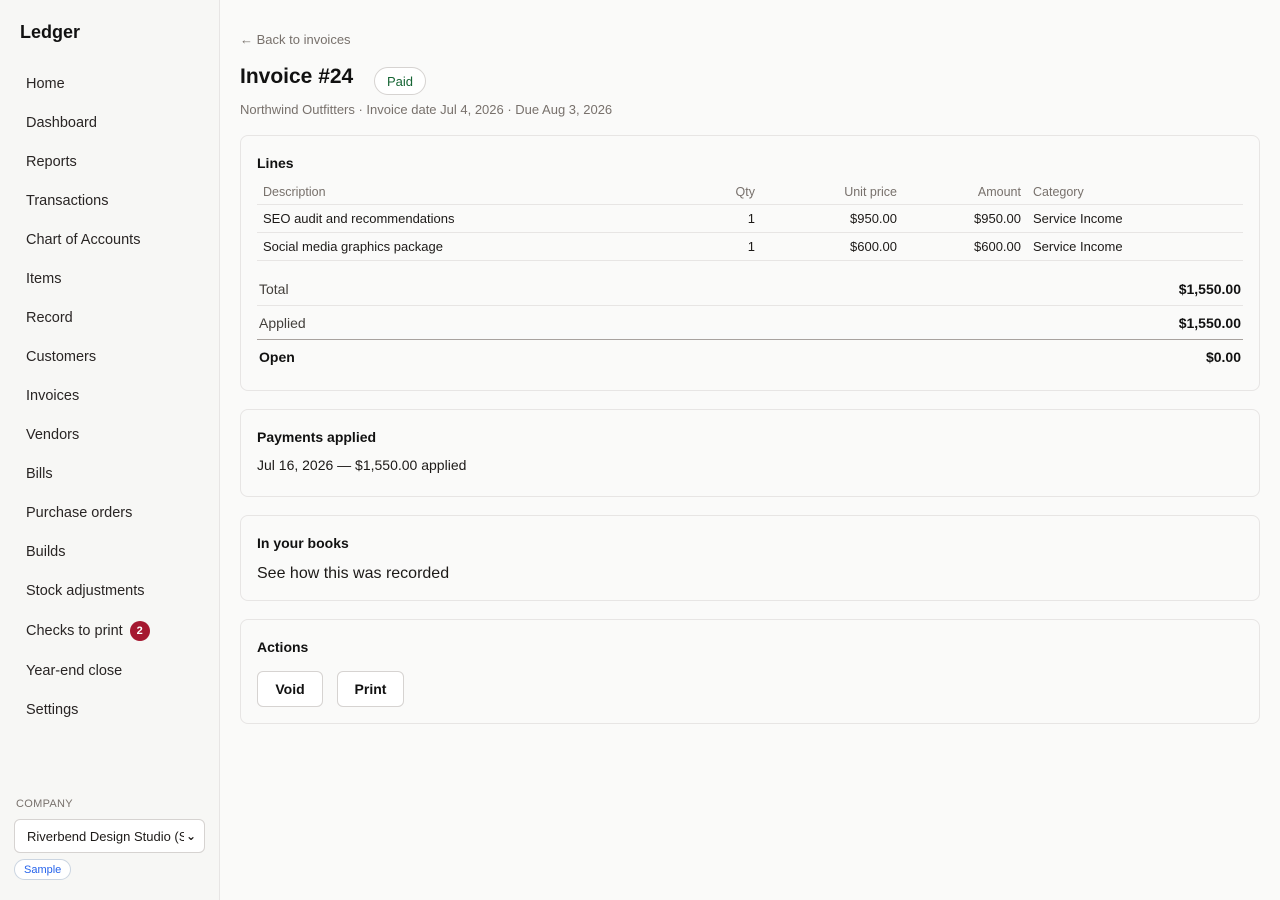 The height and width of the screenshot is (900, 1280). Describe the element at coordinates (74, 630) in the screenshot. I see `sidebar-item-label: Checks to print` at that location.